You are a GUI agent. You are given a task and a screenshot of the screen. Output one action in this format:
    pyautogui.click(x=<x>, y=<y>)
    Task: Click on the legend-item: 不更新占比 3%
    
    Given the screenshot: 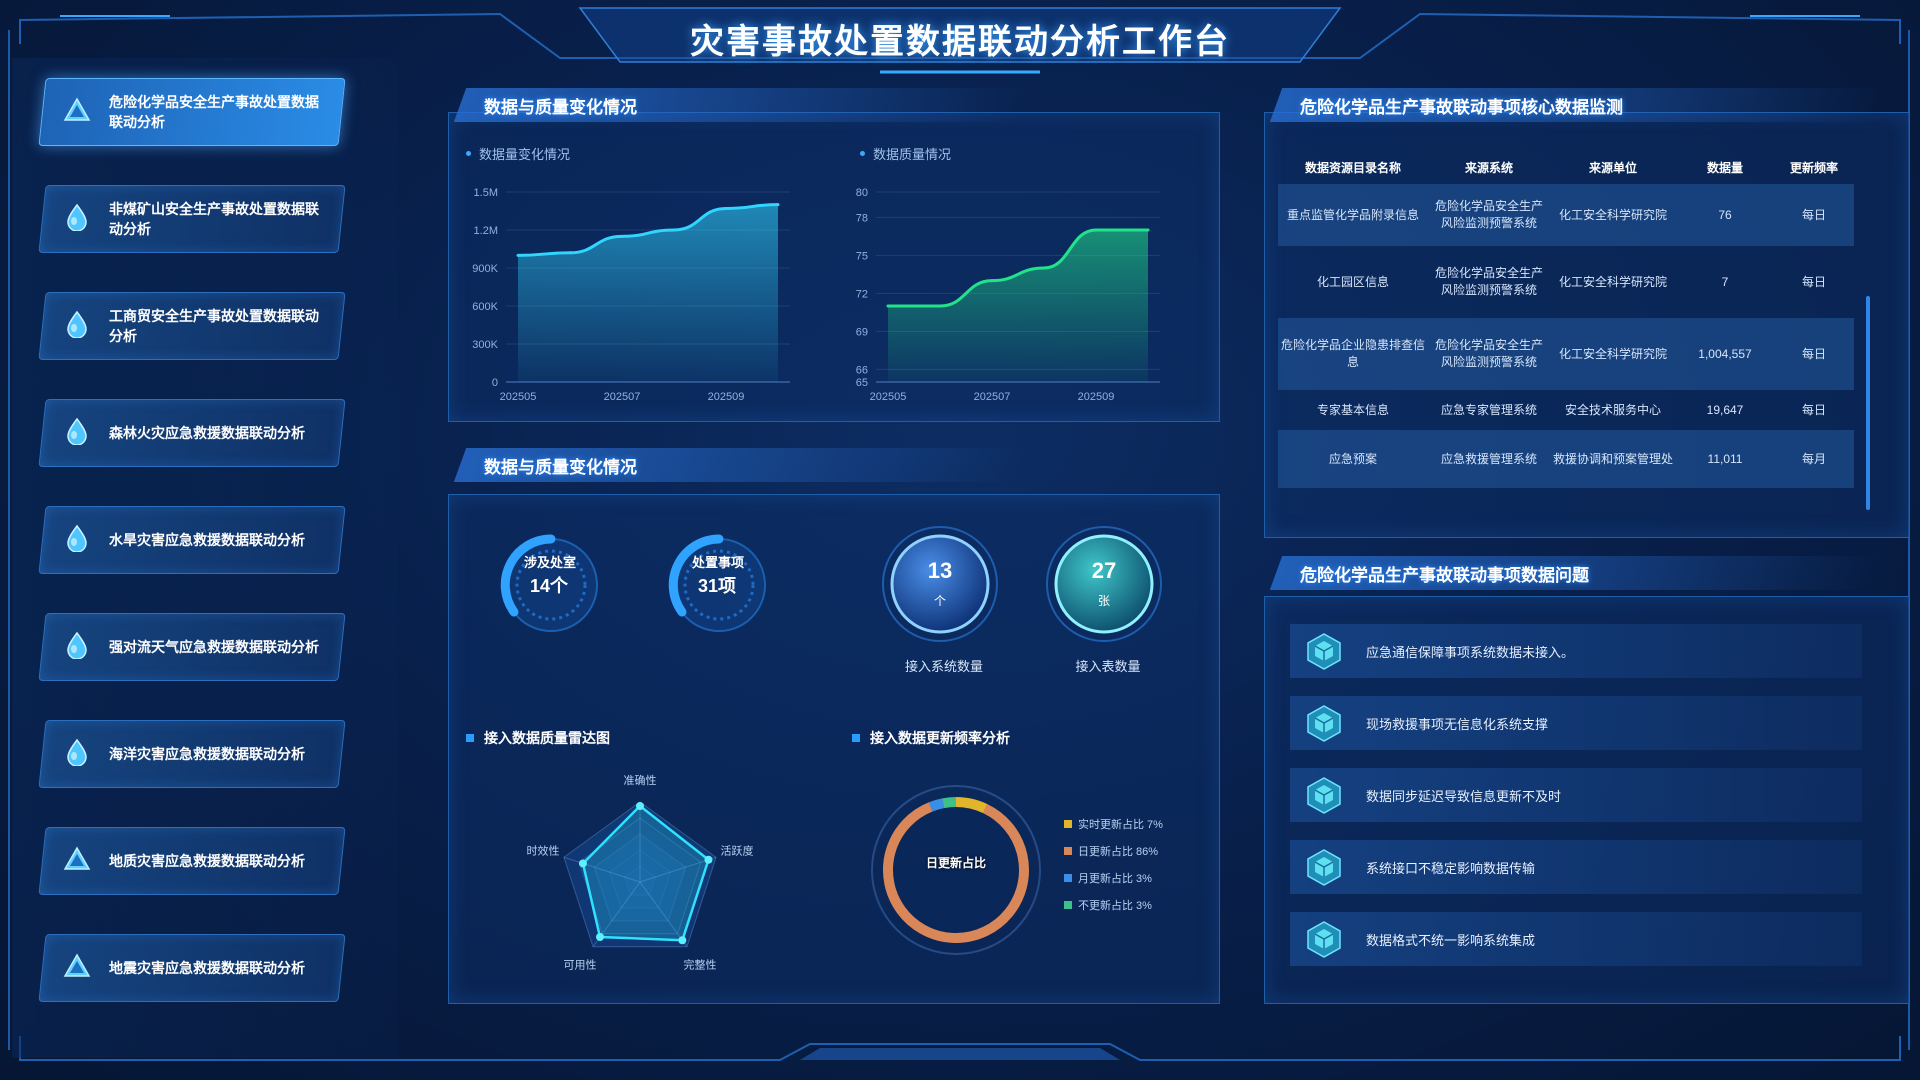 What is the action you would take?
    pyautogui.click(x=1108, y=905)
    